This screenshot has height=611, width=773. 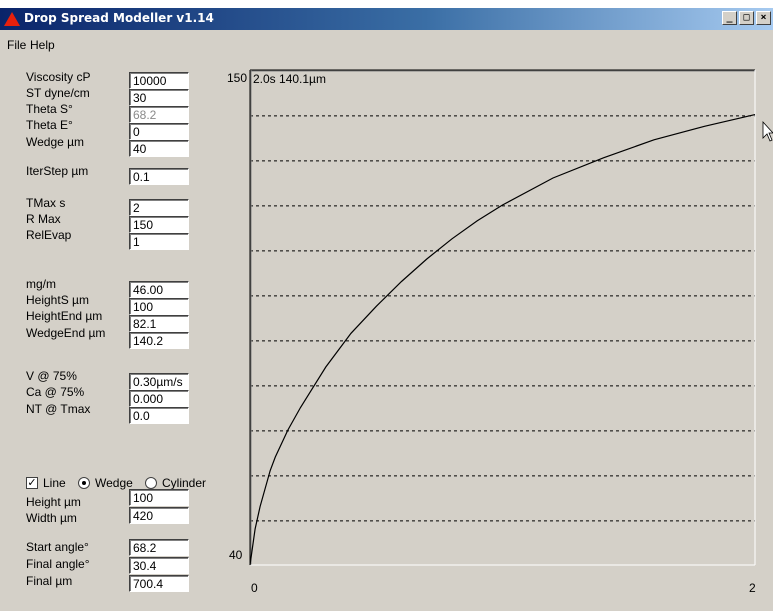 What do you see at coordinates (289, 79) in the screenshot?
I see `chart-readout: 2.0s 140.1µm` at bounding box center [289, 79].